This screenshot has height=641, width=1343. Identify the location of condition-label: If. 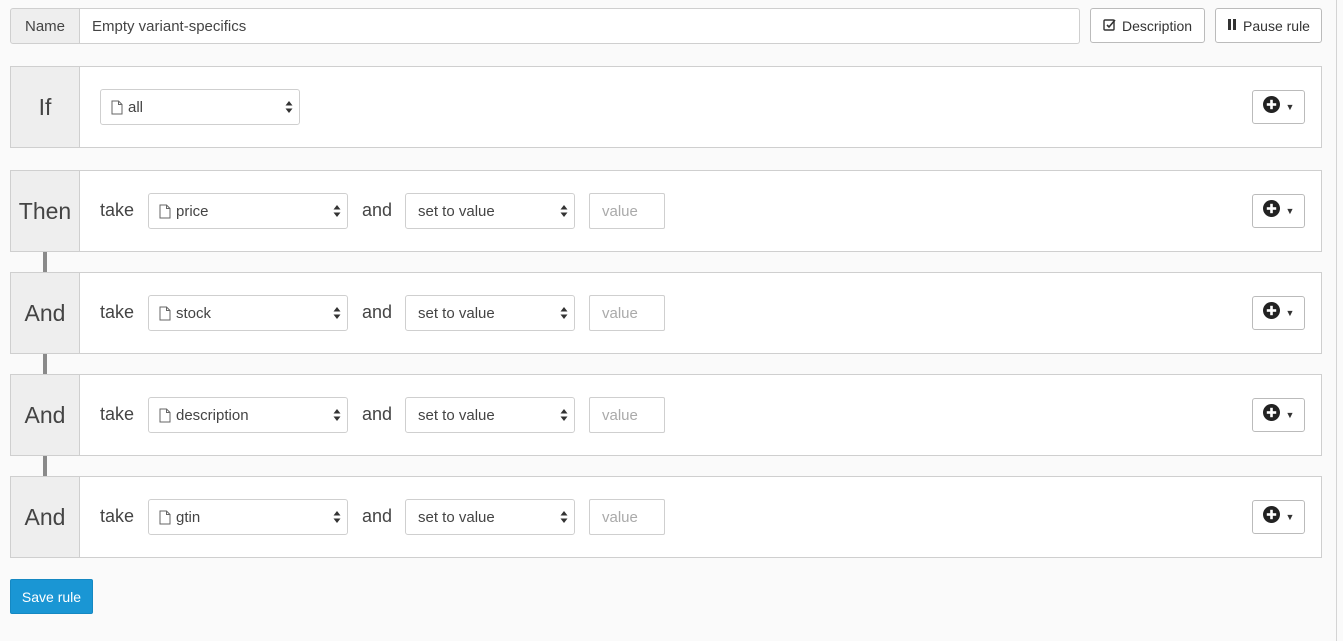
(45, 107).